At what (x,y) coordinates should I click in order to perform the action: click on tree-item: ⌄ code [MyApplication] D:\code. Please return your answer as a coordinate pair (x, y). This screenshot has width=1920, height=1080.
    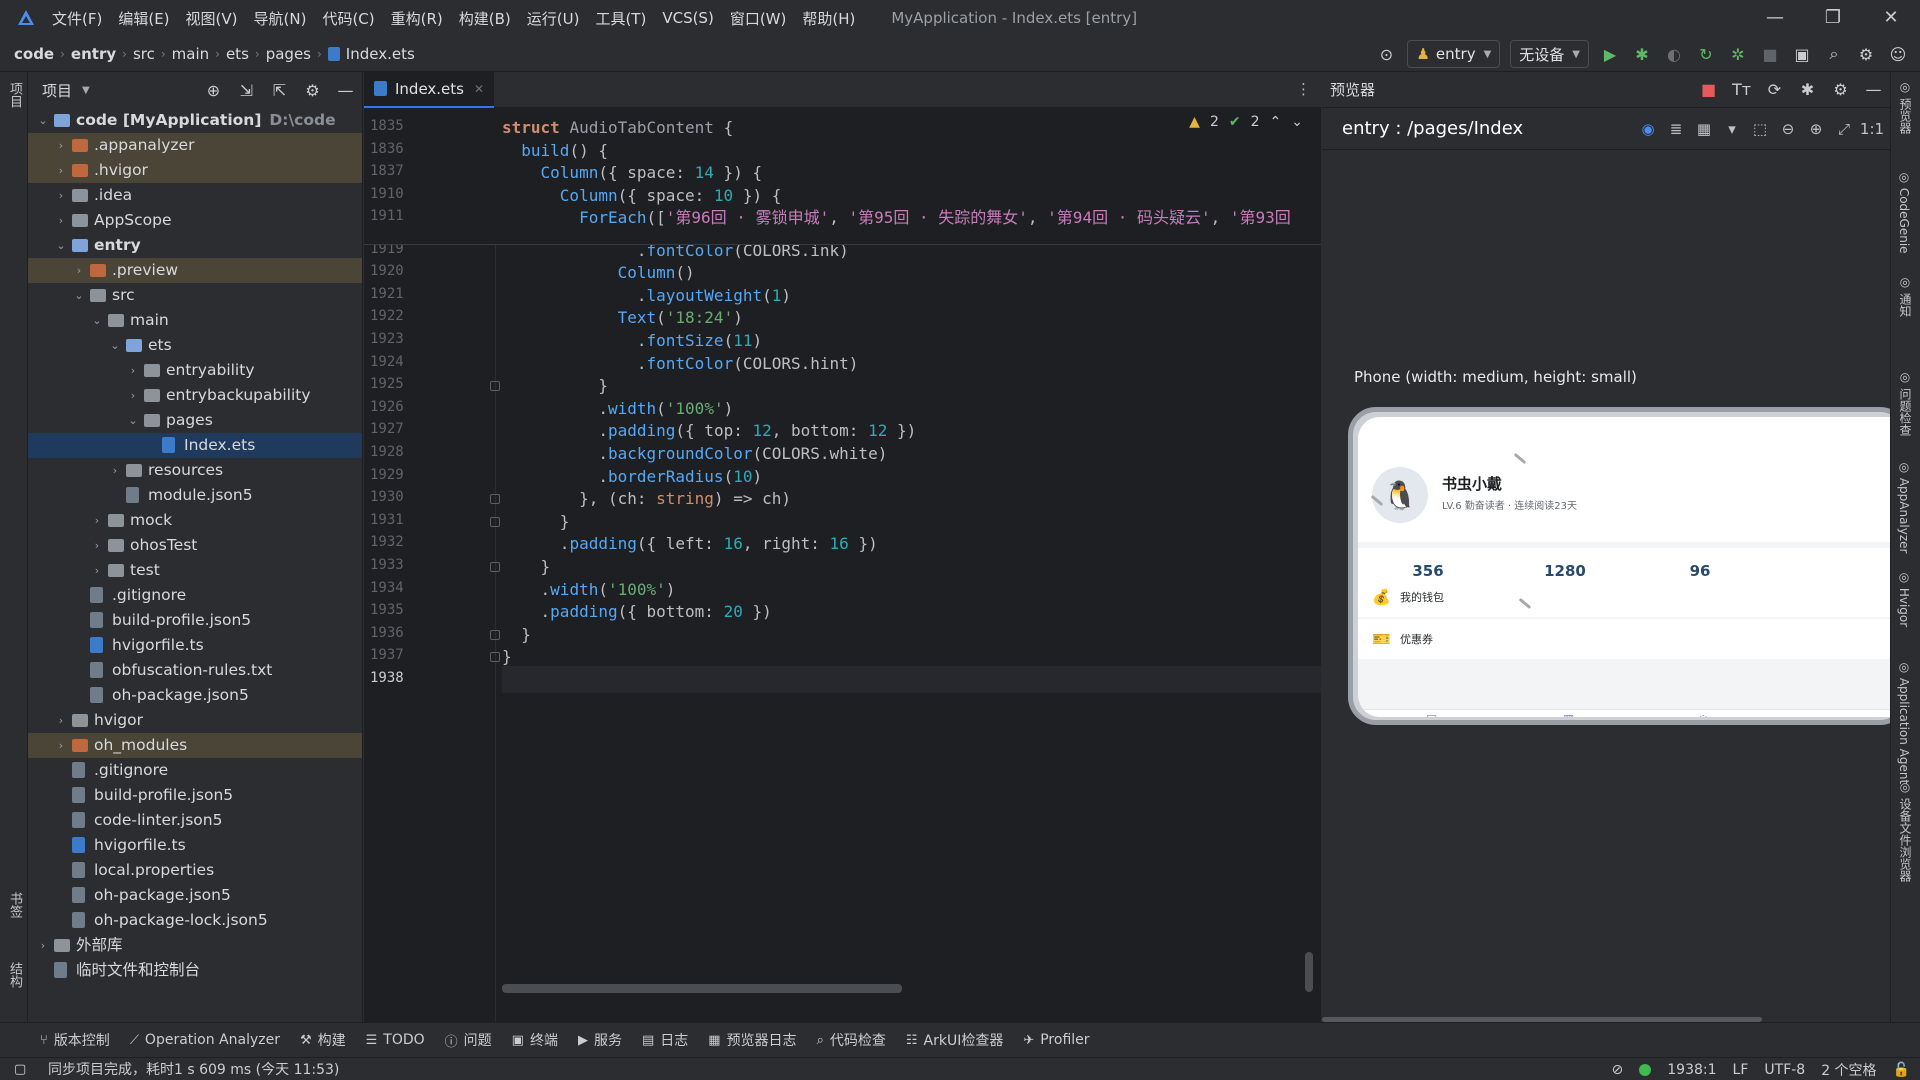
    Looking at the image, I should click on (195, 120).